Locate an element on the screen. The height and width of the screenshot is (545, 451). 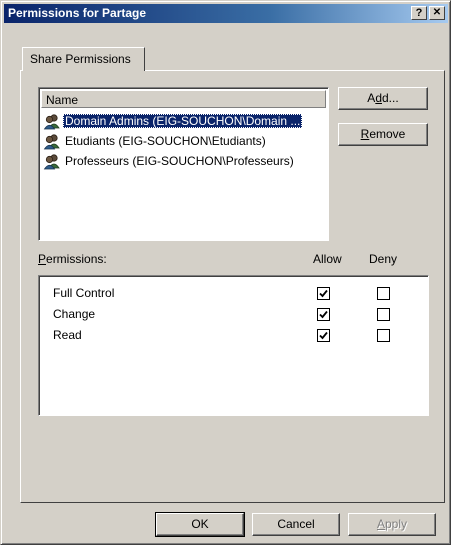
permission-row: Full Control is located at coordinates (243, 295).